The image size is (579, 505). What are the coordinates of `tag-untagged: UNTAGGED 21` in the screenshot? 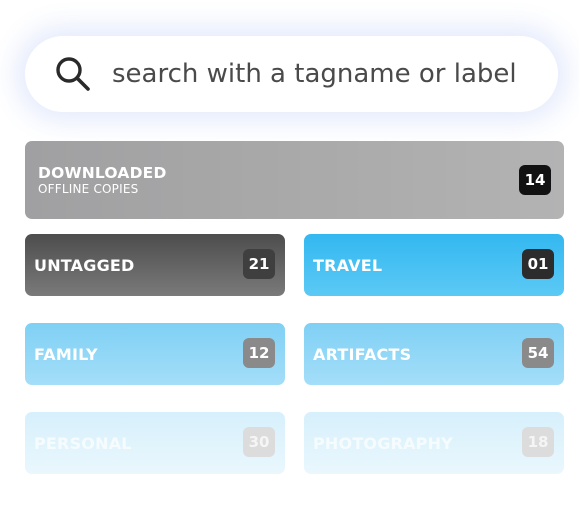 It's located at (155, 265).